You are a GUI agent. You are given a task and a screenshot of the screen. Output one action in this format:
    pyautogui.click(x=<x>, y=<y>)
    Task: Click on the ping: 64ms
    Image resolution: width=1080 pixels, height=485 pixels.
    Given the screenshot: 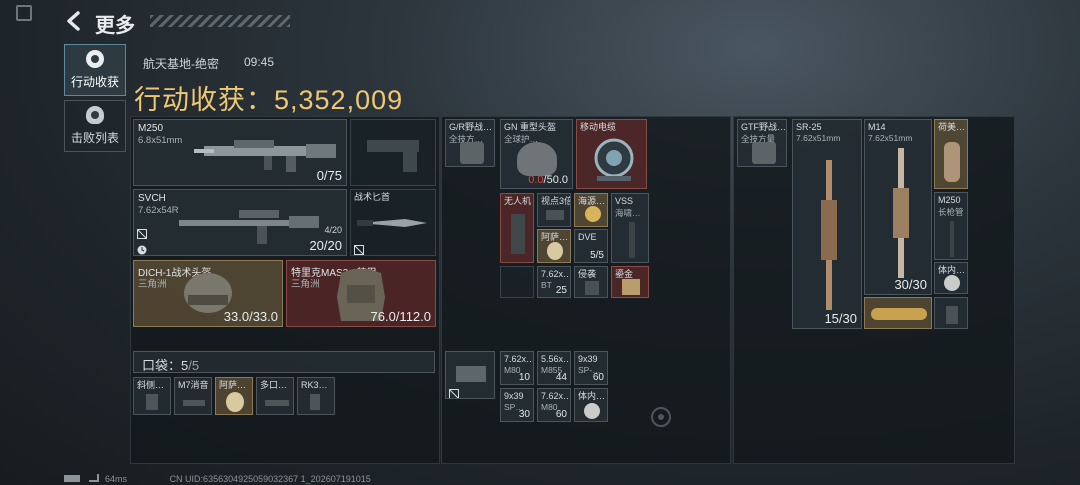 What is the action you would take?
    pyautogui.click(x=116, y=479)
    